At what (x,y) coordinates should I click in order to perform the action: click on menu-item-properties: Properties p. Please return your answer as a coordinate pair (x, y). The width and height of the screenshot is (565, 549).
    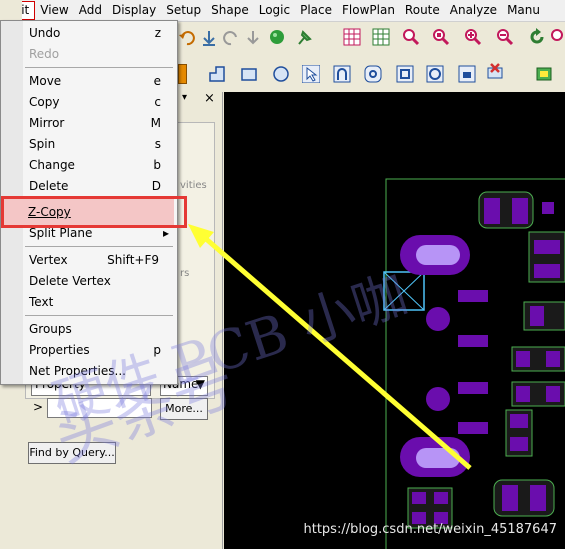
    Looking at the image, I should click on (102, 350).